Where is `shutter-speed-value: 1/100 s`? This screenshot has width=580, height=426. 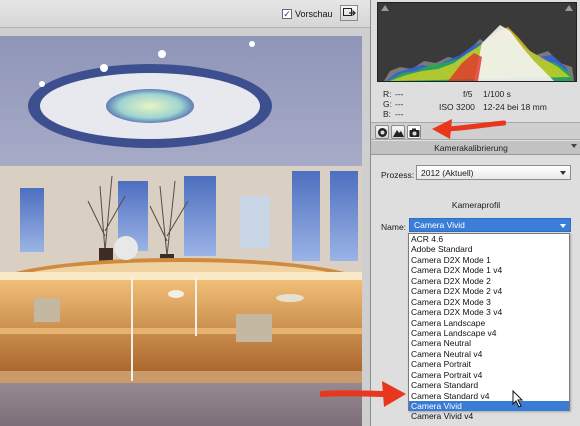 shutter-speed-value: 1/100 s is located at coordinates (497, 94).